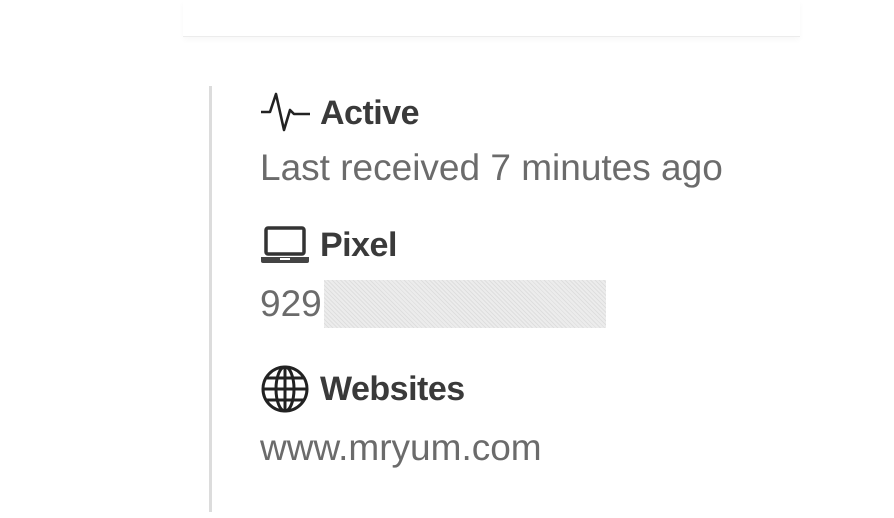 This screenshot has width=894, height=518. What do you see at coordinates (401, 448) in the screenshot?
I see `detail-value: www.mryum.com` at bounding box center [401, 448].